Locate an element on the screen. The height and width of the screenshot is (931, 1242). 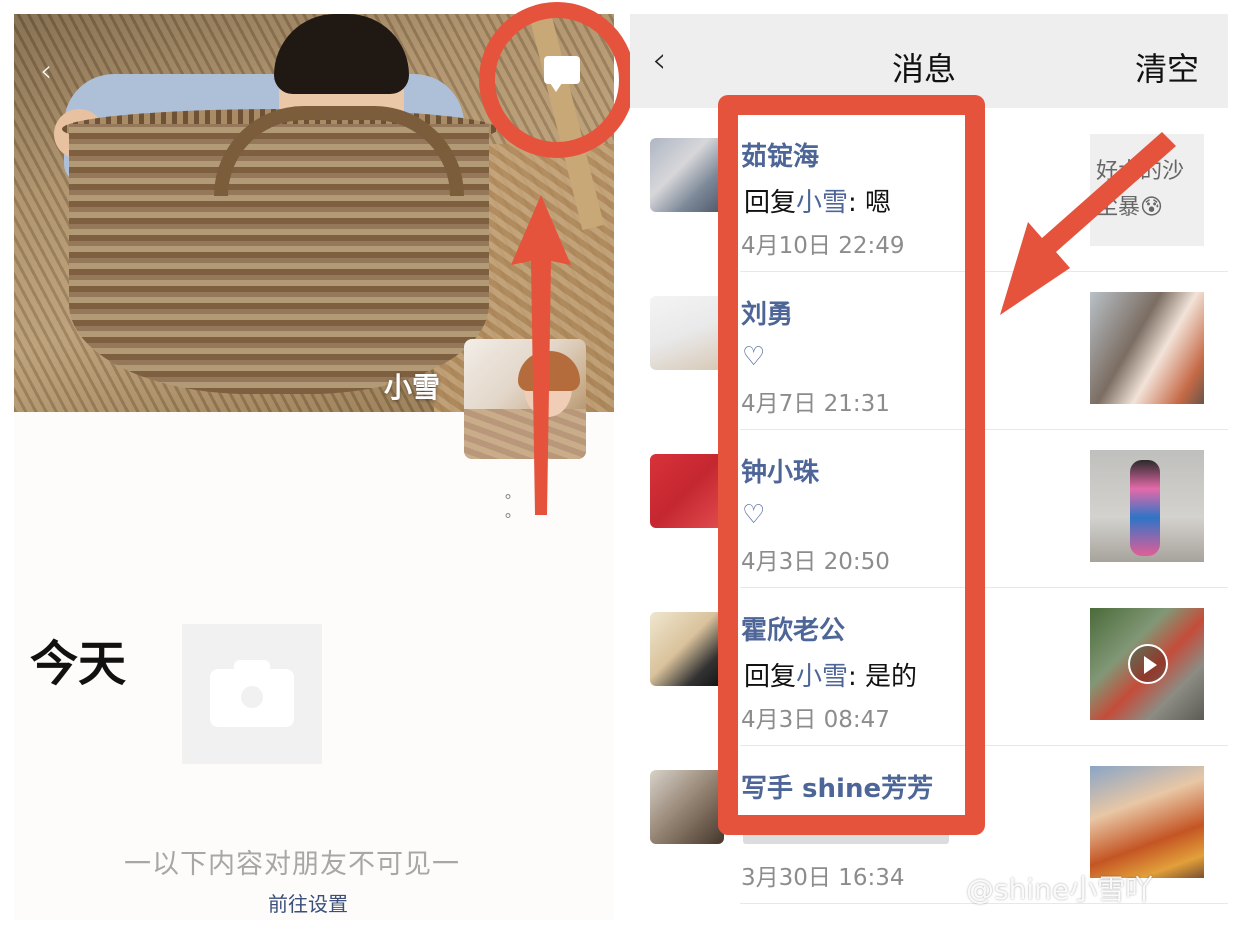
today-label: 今天 is located at coordinates (78, 664).